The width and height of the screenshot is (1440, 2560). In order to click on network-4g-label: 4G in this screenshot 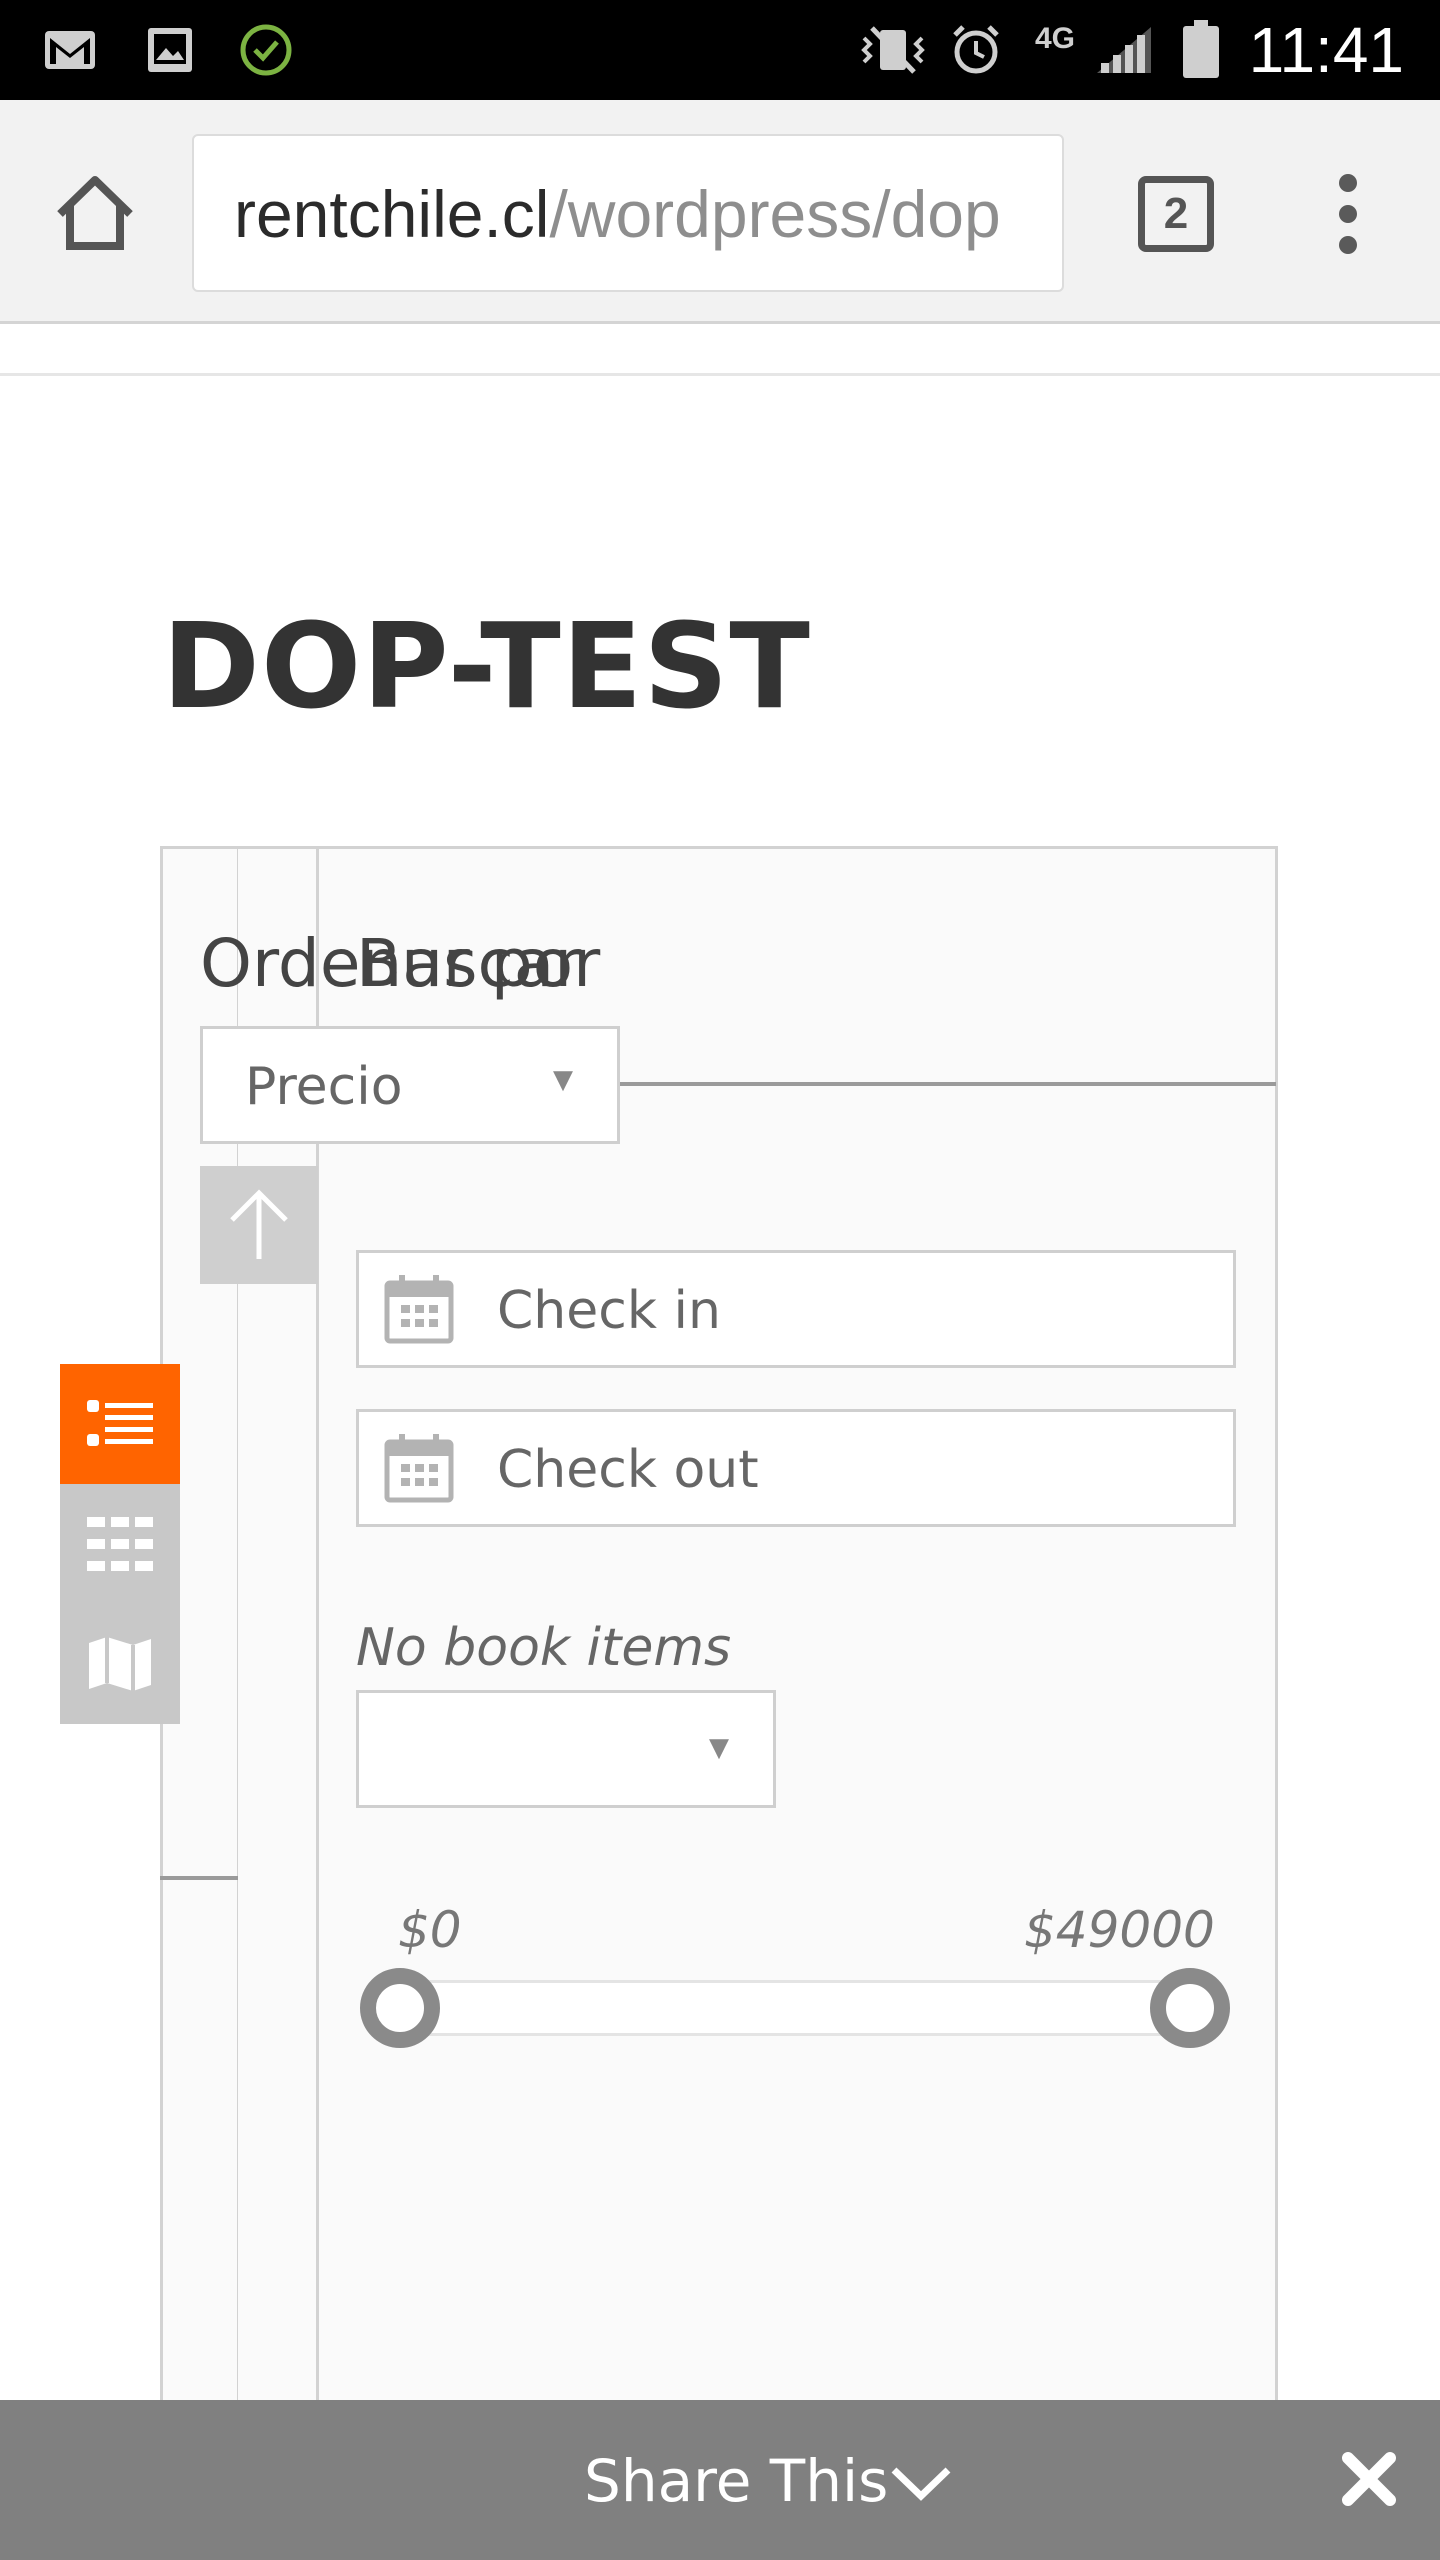, I will do `click(1055, 38)`.